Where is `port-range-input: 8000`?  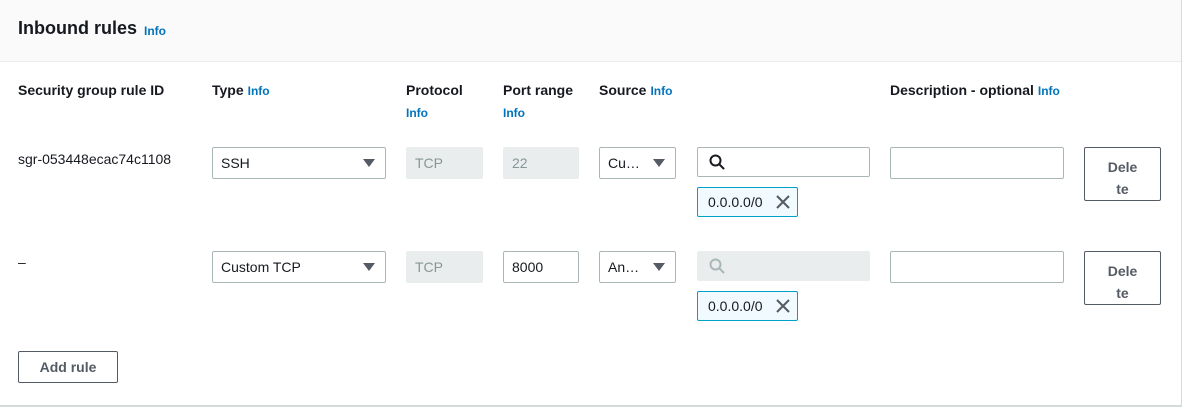 port-range-input: 8000 is located at coordinates (541, 267).